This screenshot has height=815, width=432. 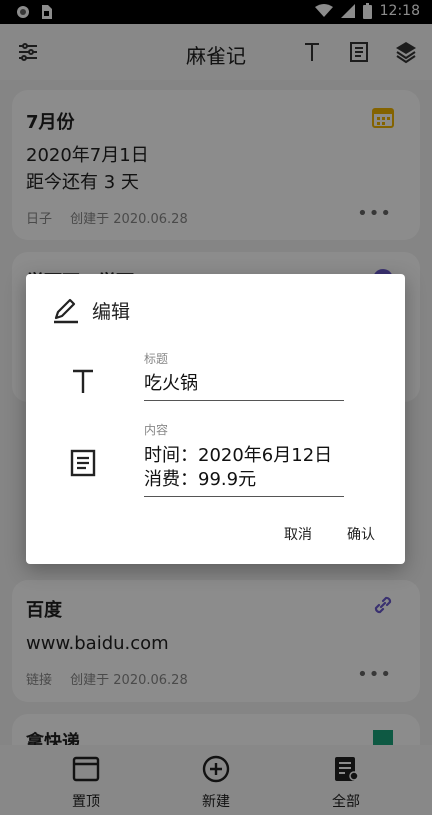 What do you see at coordinates (244, 386) in the screenshot?
I see `title-input: 吃火锅` at bounding box center [244, 386].